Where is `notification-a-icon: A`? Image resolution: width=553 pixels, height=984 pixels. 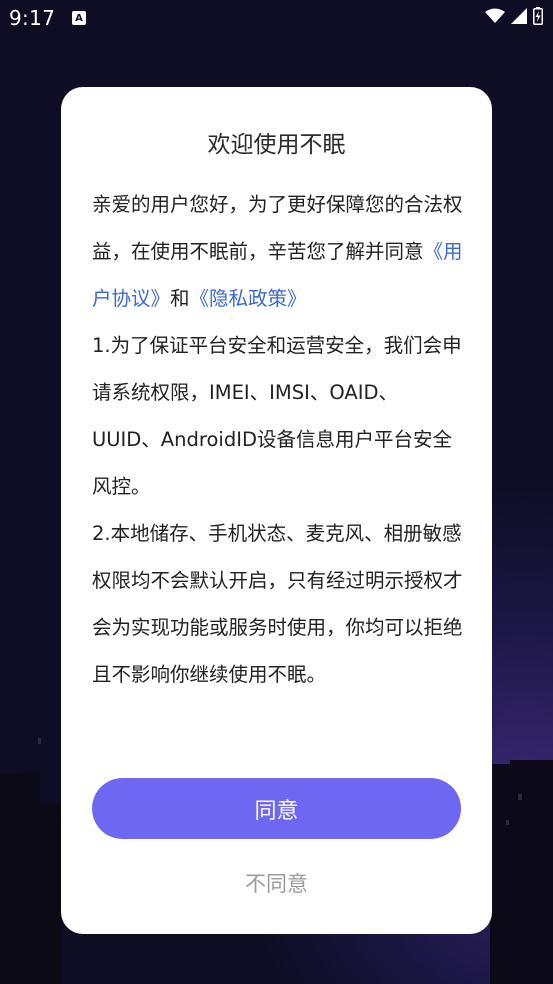
notification-a-icon: A is located at coordinates (79, 18).